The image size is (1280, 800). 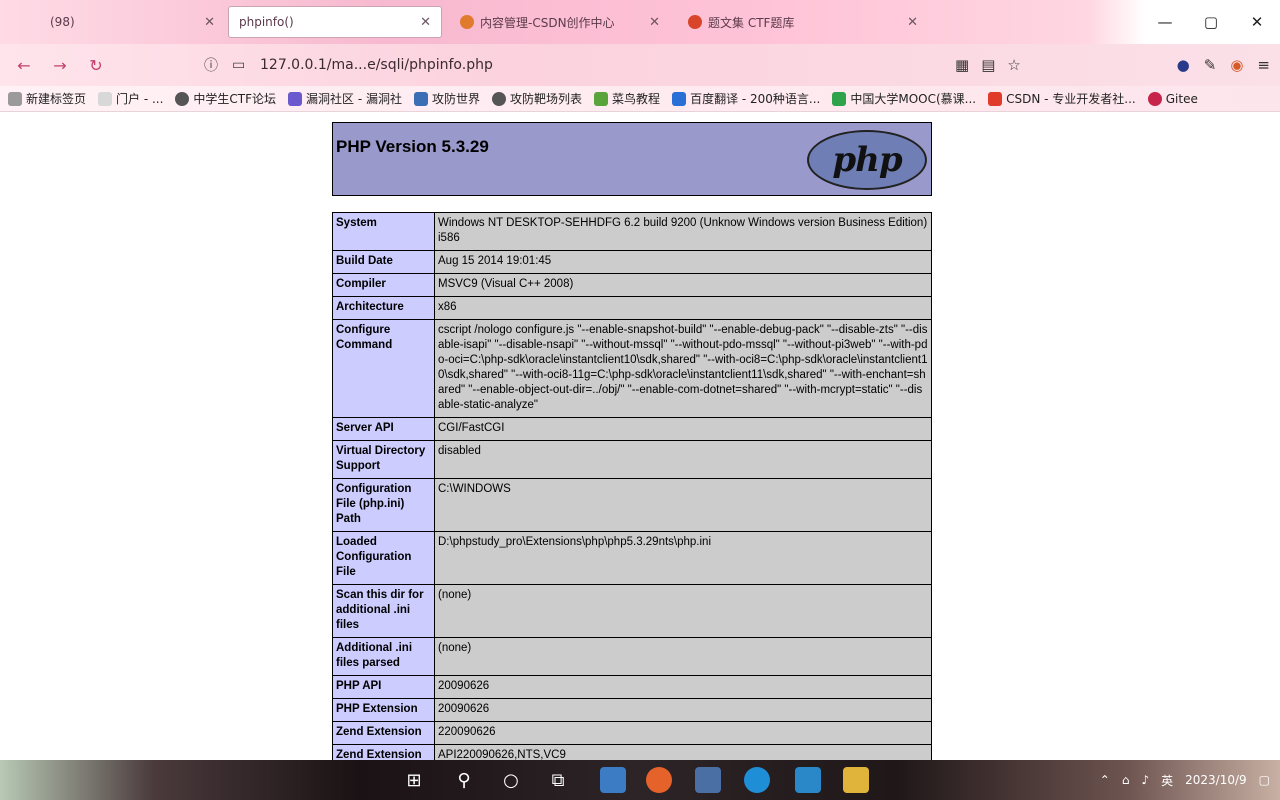 I want to click on table-row: PHP API 20090626, so click(x=632, y=687).